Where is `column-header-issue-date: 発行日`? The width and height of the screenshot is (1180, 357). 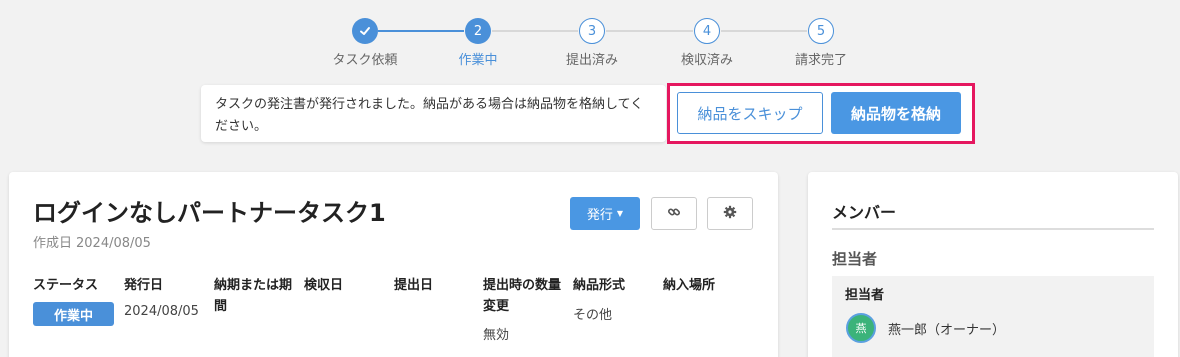 column-header-issue-date: 発行日 is located at coordinates (144, 285).